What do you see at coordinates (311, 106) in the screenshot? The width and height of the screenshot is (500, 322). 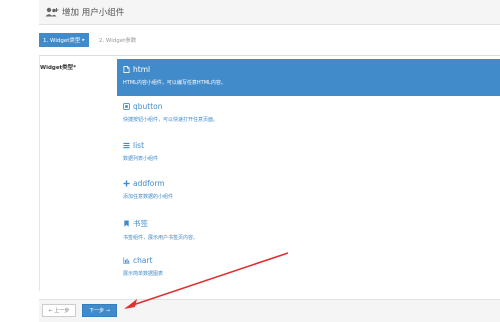 I see `option-title: qbutton` at bounding box center [311, 106].